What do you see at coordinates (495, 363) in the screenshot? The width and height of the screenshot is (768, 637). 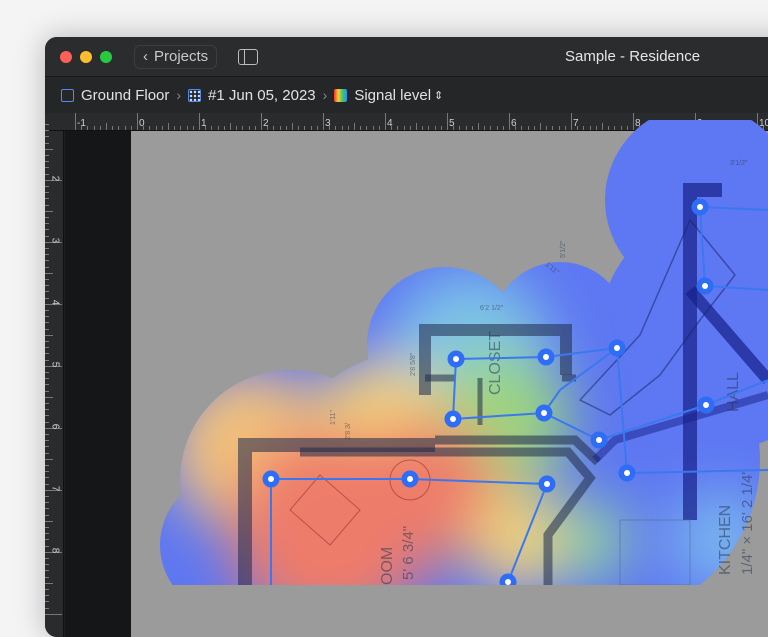 I see `svg-text: CLOSET` at bounding box center [495, 363].